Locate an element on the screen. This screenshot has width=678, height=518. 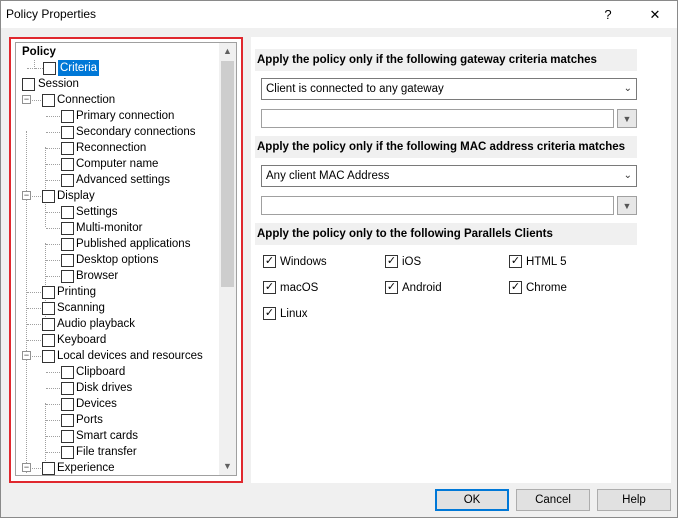
tree-item-desktop-options: Desktop options is located at coordinates (118, 260).